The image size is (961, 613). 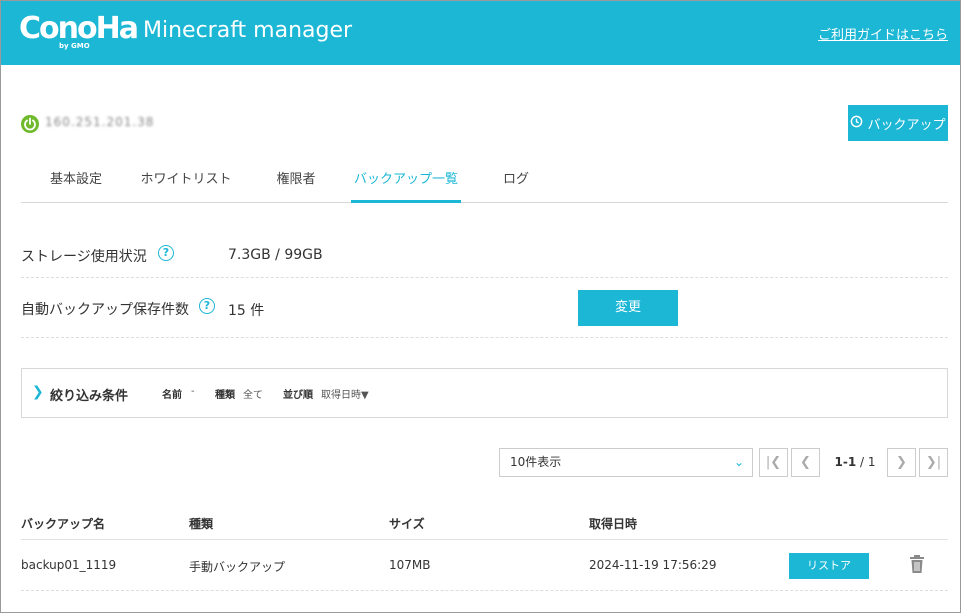 I want to click on column-header-name: バックアップ名, so click(x=63, y=524).